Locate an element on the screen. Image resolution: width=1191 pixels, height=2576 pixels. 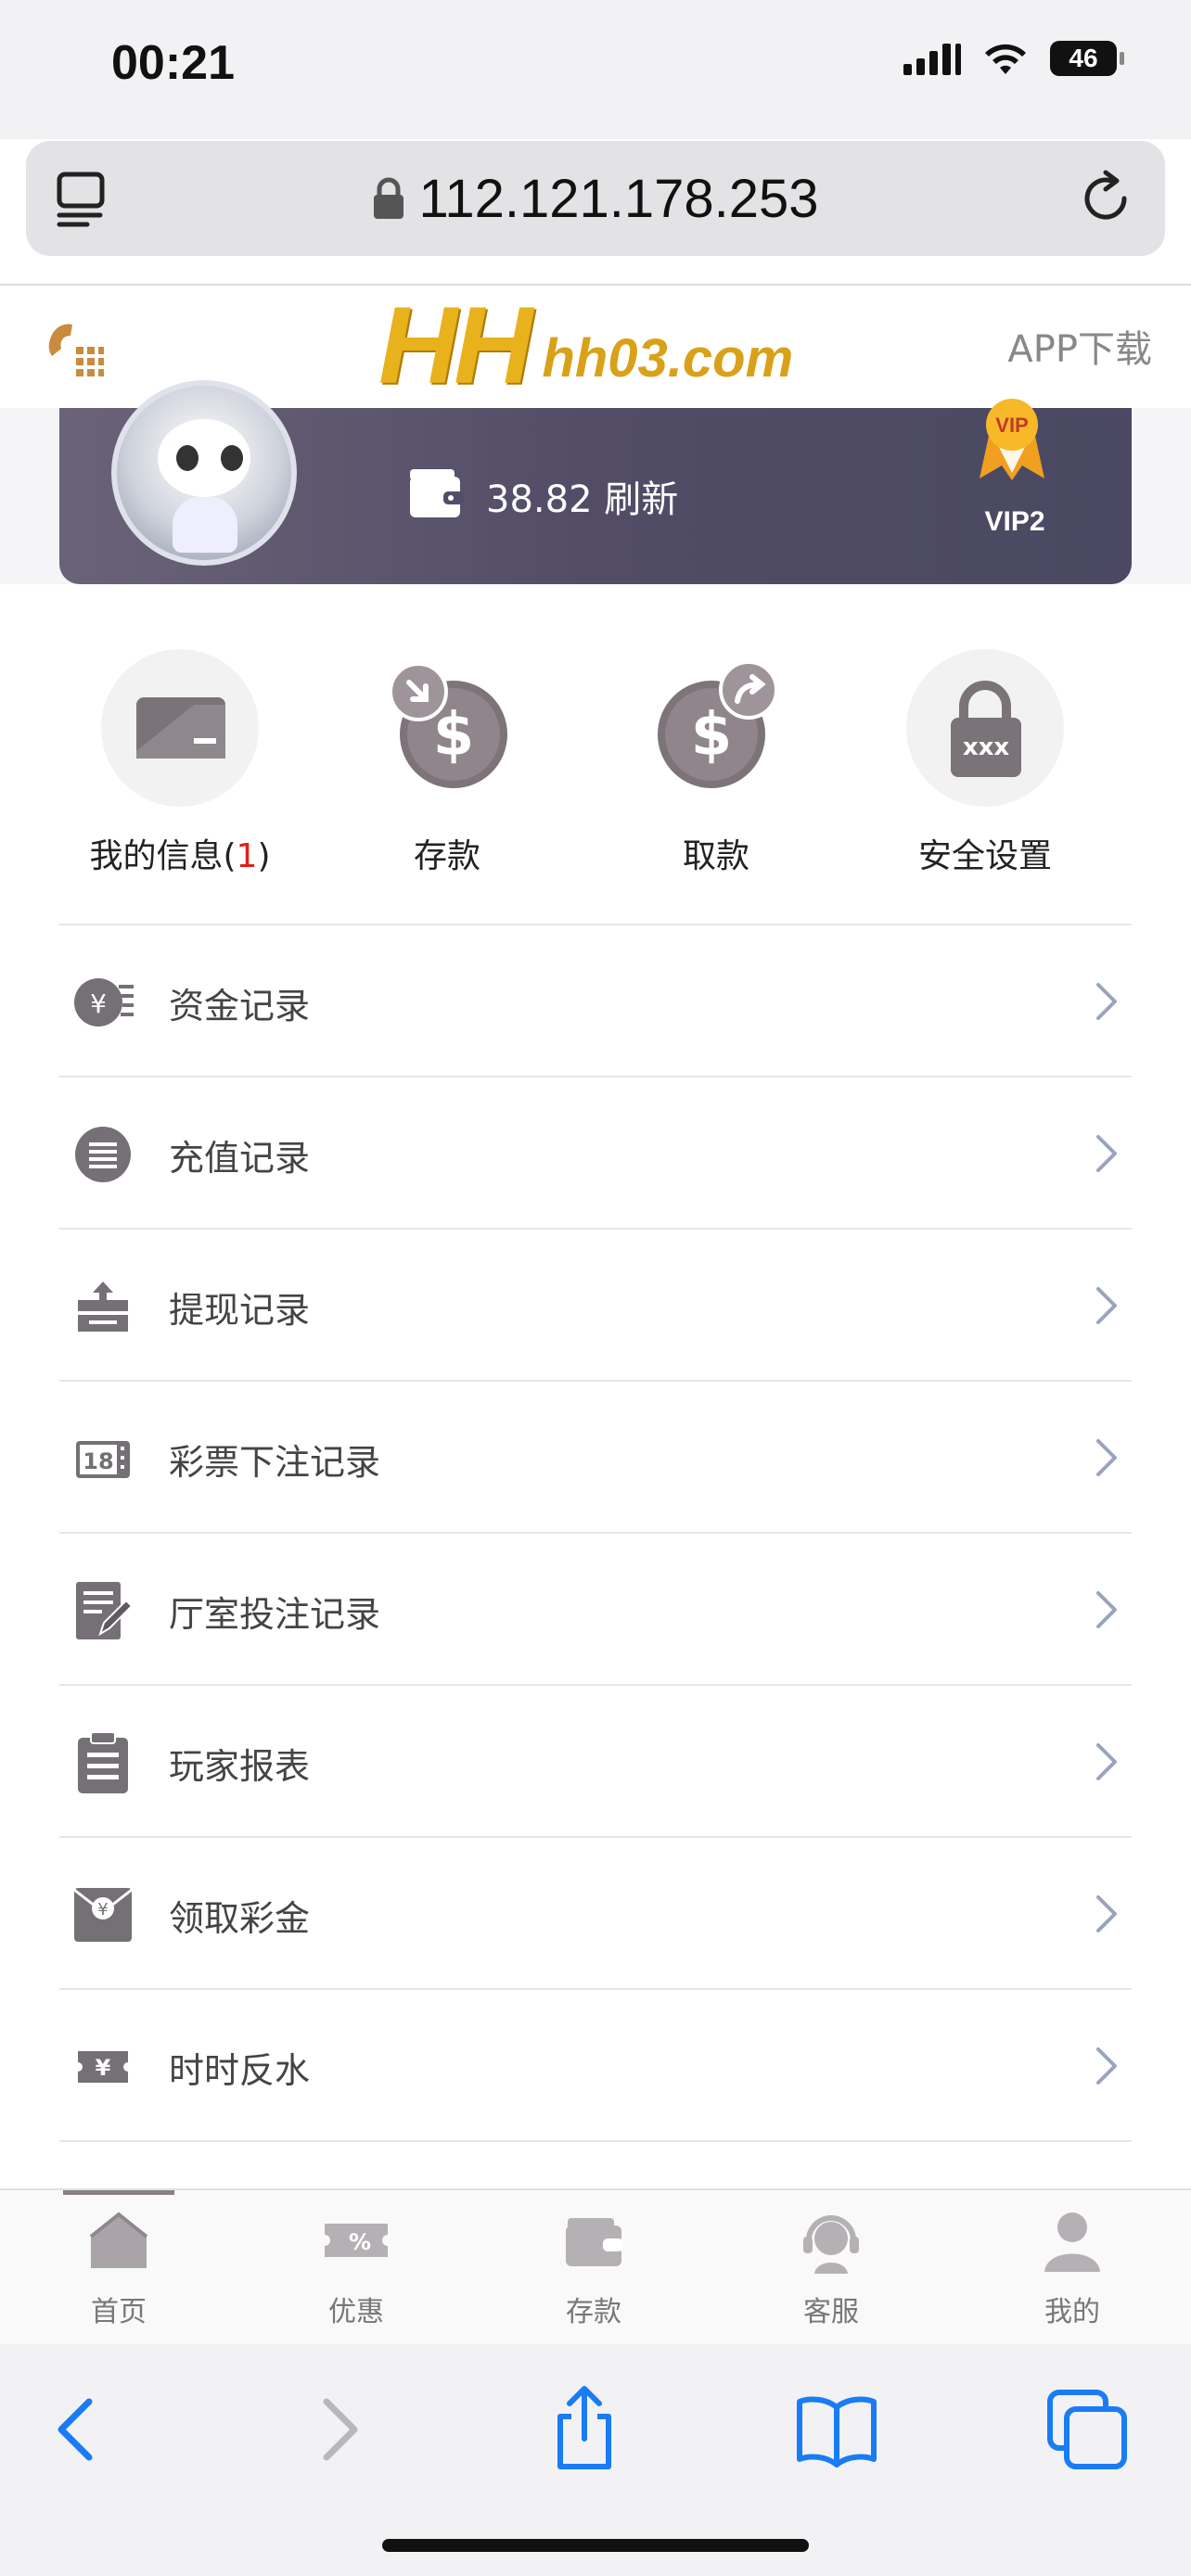
withdraw-coin-icon: $ is located at coordinates (718, 724).